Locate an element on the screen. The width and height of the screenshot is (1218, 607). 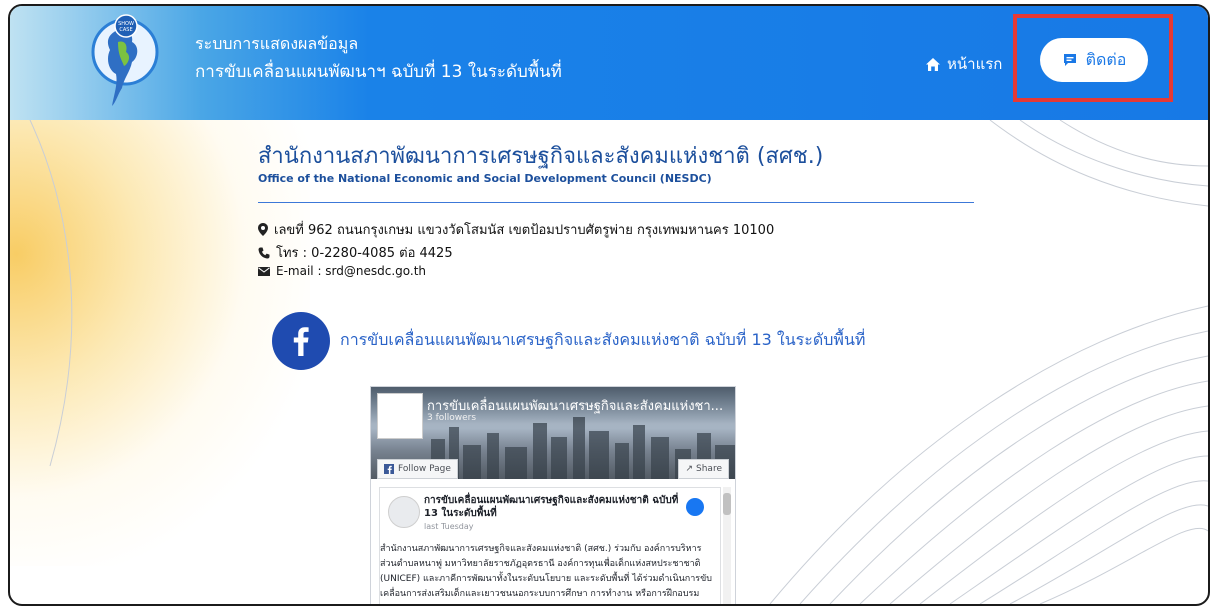
site-title-line1: ระบบการแสดงผลข้อมูล is located at coordinates (277, 43).